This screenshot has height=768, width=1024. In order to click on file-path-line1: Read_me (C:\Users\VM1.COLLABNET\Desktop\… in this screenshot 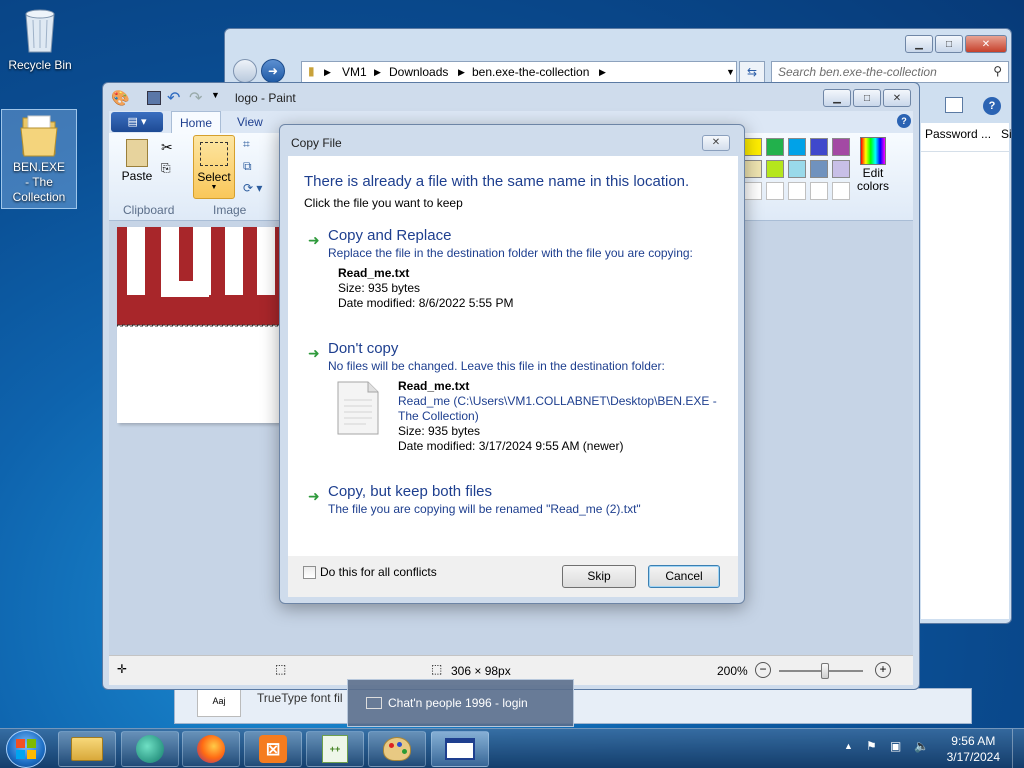, I will do `click(557, 401)`.